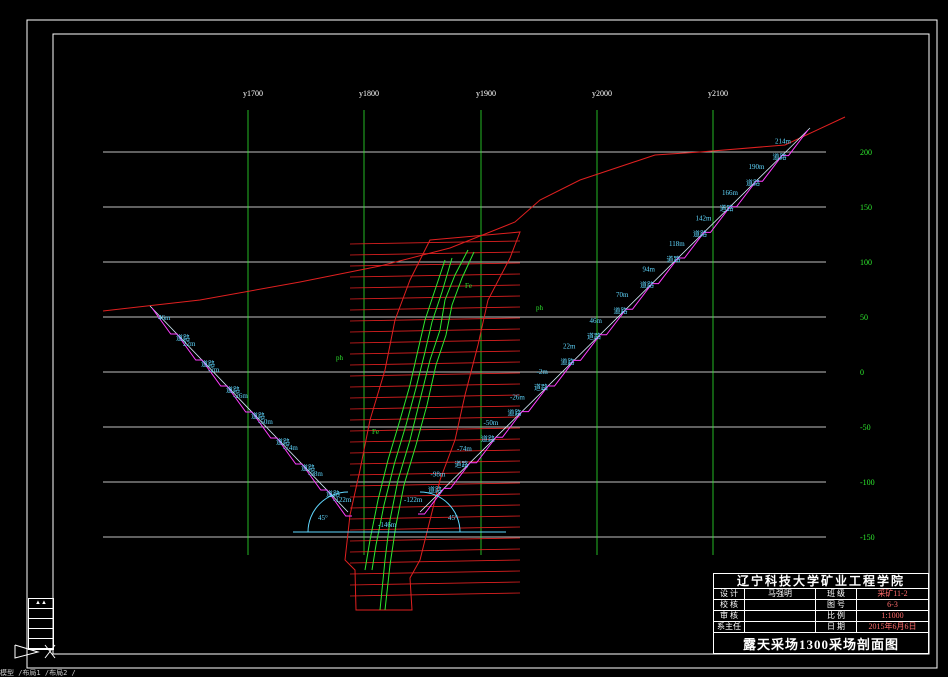 The height and width of the screenshot is (677, 948). What do you see at coordinates (865, 427) in the screenshot?
I see `elevation-label: -50` at bounding box center [865, 427].